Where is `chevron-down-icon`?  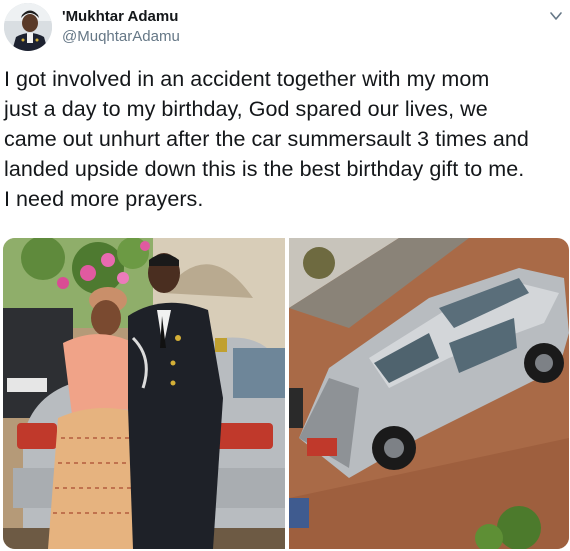 chevron-down-icon is located at coordinates (556, 16).